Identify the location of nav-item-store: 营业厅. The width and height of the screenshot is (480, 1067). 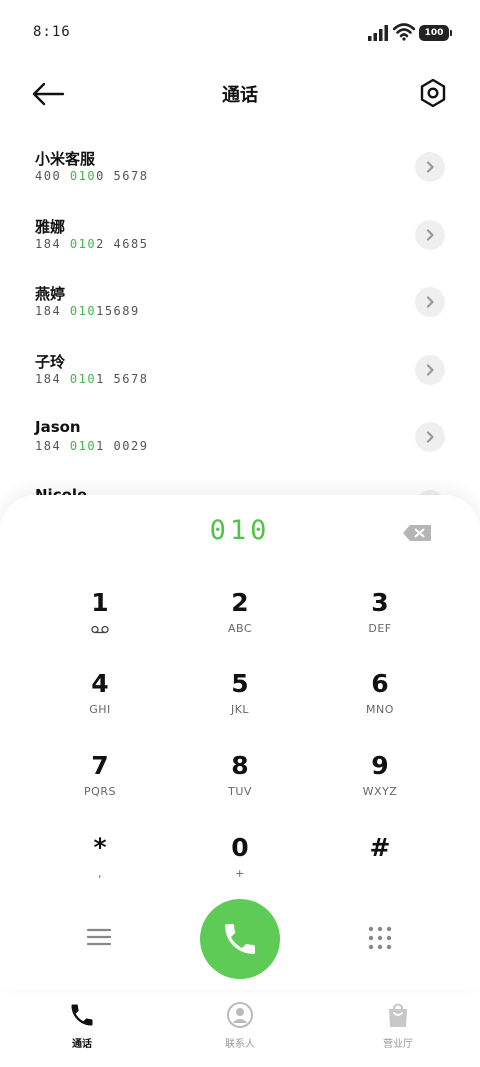
(398, 1025).